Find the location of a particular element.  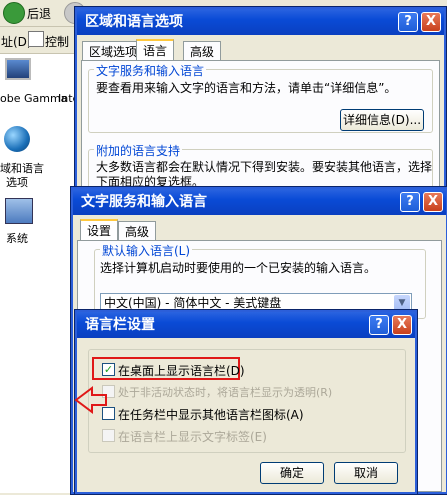

text-services-titlebar: 文字服务和输入语言 ? X is located at coordinates (259, 202).